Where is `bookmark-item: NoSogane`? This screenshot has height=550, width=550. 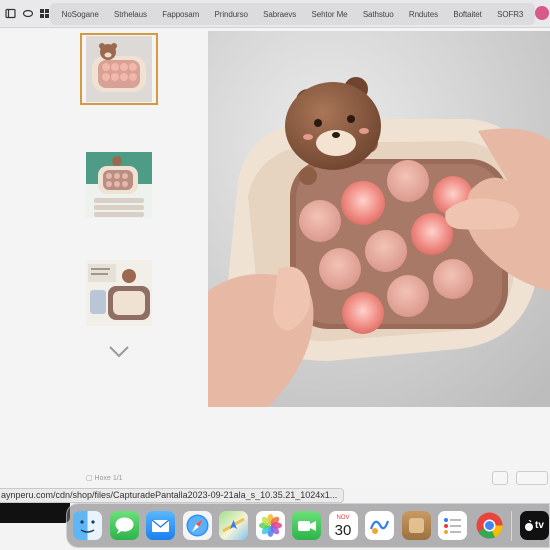 bookmark-item: NoSogane is located at coordinates (80, 14).